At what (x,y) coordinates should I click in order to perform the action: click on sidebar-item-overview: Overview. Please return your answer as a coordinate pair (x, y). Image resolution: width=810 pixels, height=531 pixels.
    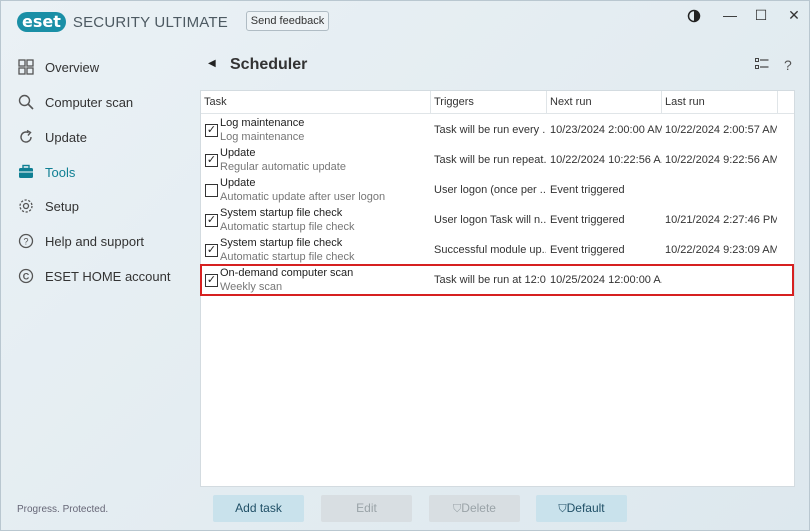
    Looking at the image, I should click on (58, 67).